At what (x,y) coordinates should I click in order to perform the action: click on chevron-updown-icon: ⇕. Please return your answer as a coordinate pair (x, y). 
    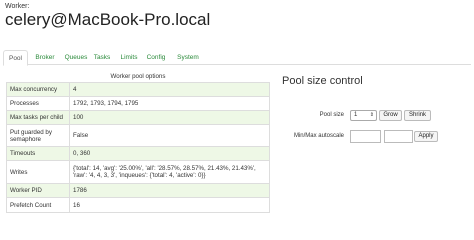
    Looking at the image, I should click on (371, 115).